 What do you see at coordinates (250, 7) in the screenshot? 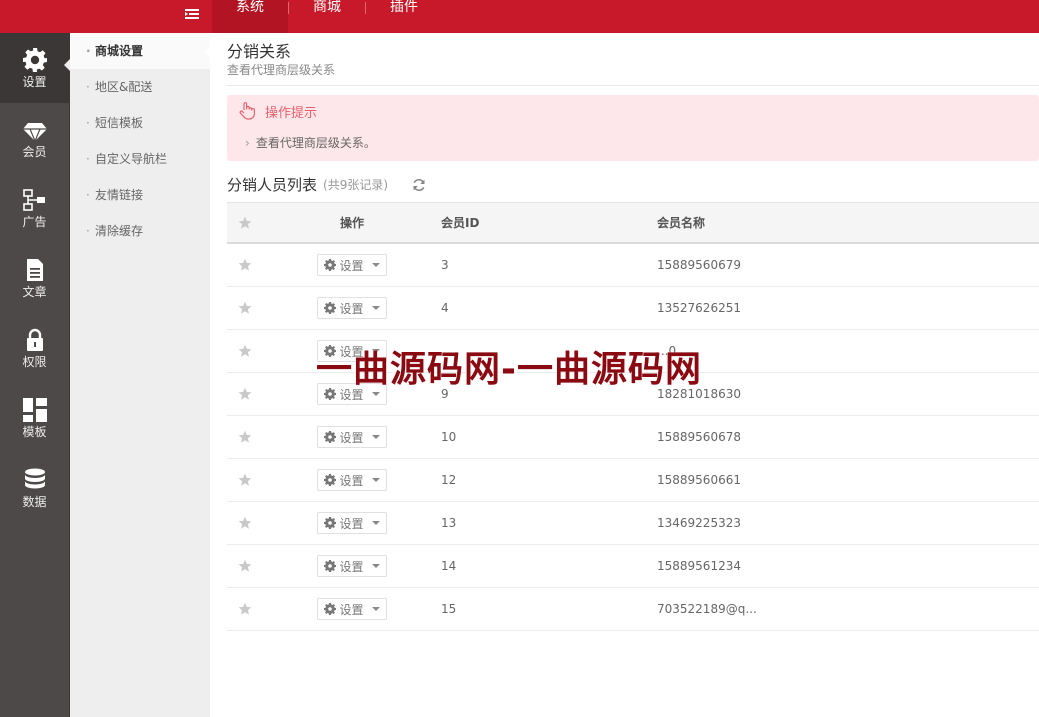
I see `tab-label: 系统` at bounding box center [250, 7].